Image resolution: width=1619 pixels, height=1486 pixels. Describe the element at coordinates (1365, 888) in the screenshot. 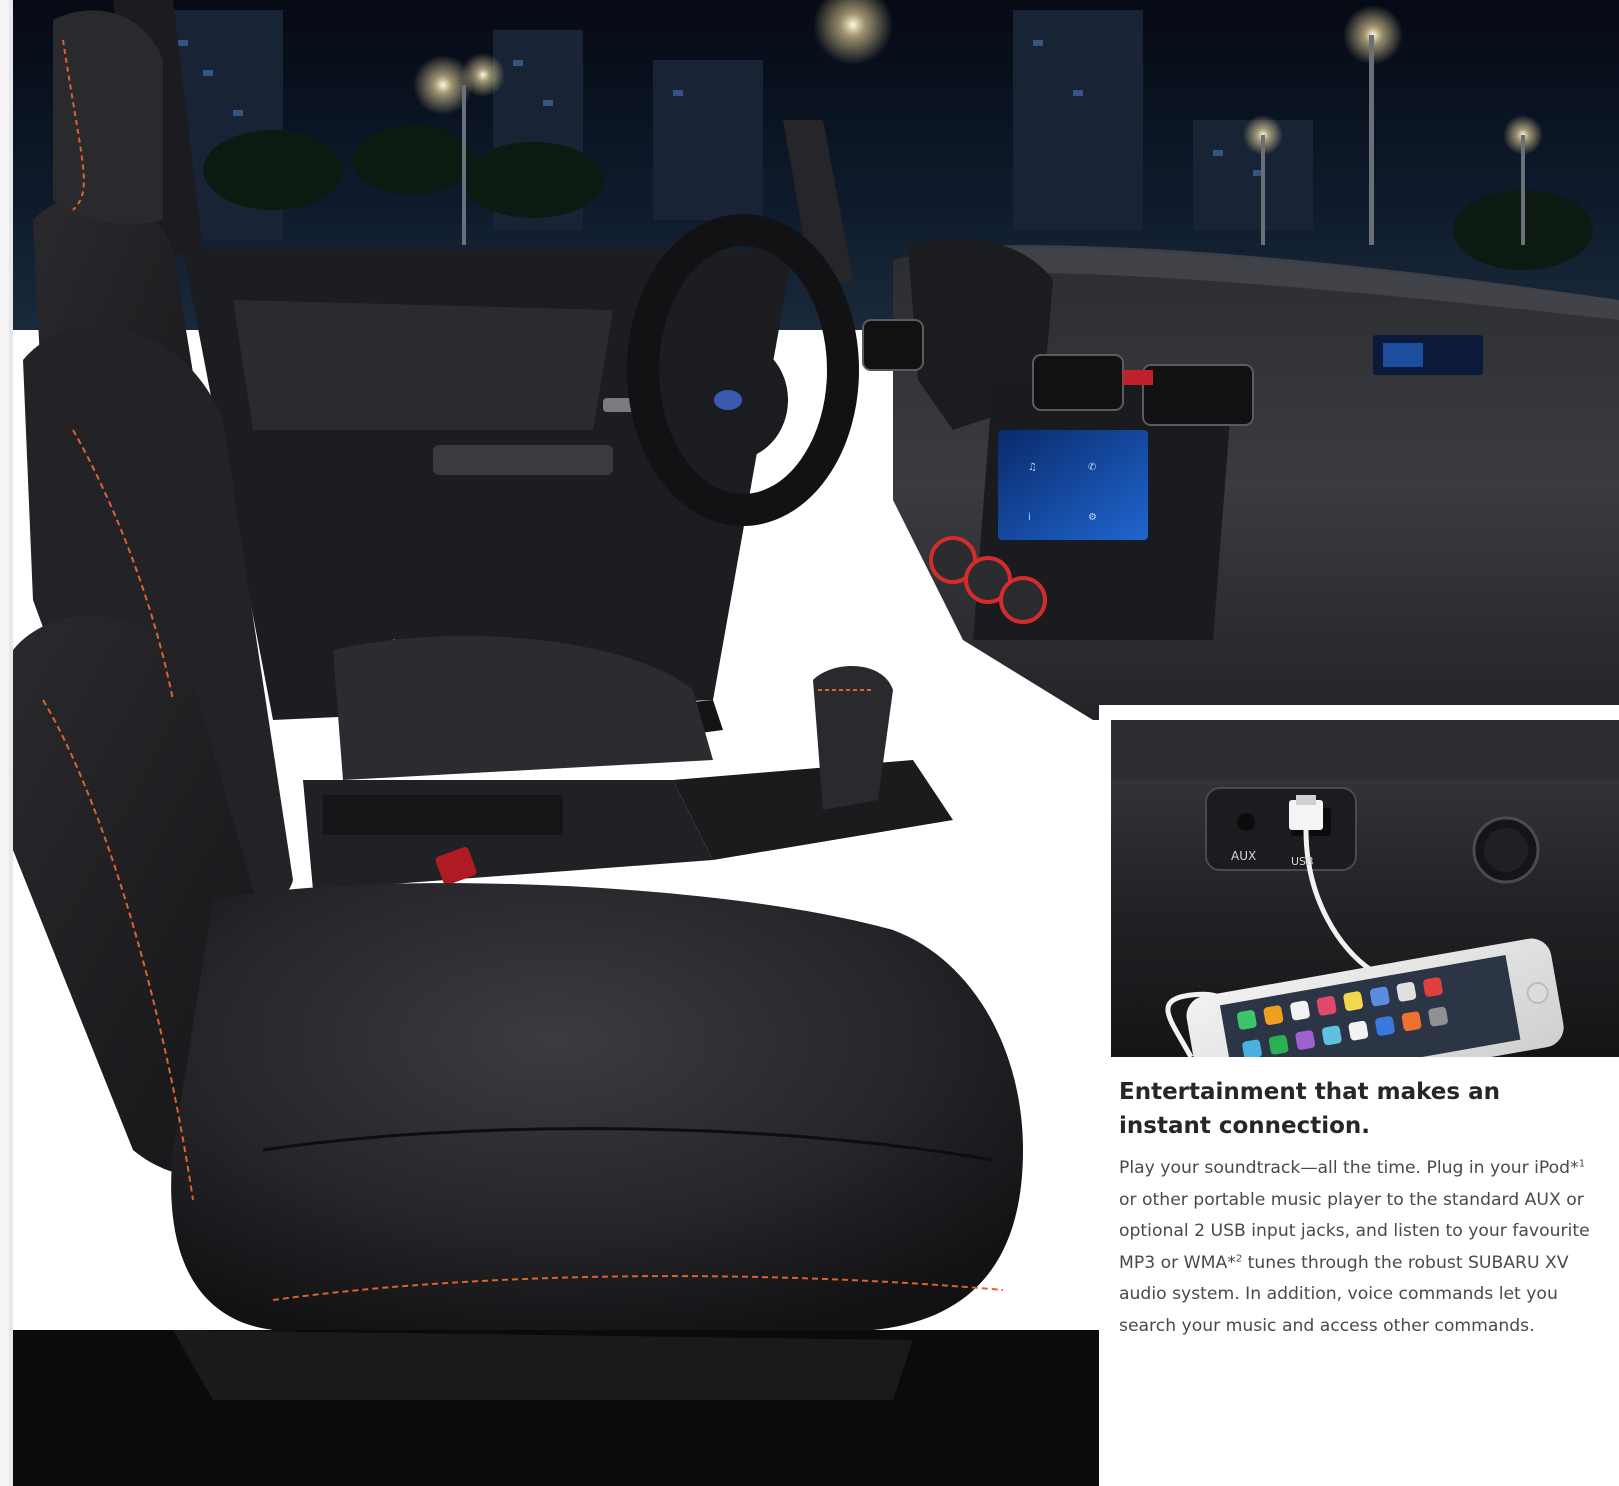

I see `usb-aux-port-photo: AUX USB` at that location.